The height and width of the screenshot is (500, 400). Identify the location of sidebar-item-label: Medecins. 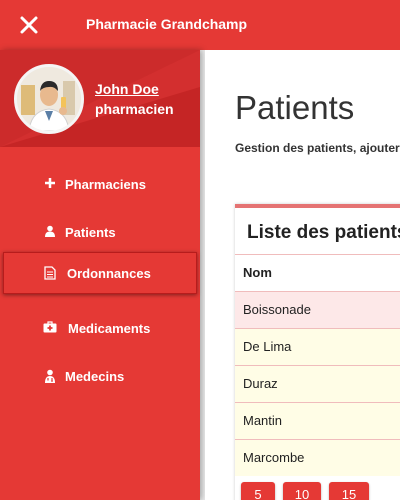
(95, 376).